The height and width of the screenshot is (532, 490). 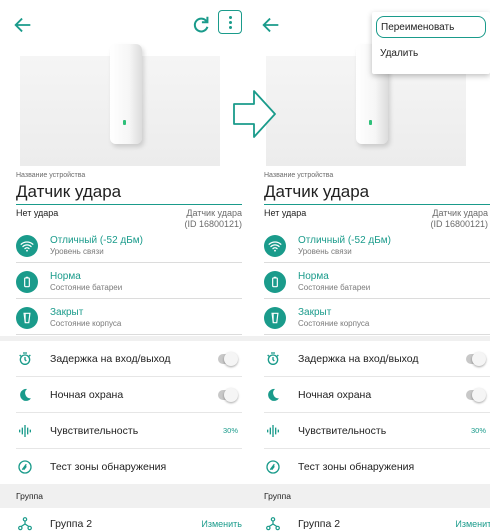 I want to click on more-menu-button, so click(x=230, y=22).